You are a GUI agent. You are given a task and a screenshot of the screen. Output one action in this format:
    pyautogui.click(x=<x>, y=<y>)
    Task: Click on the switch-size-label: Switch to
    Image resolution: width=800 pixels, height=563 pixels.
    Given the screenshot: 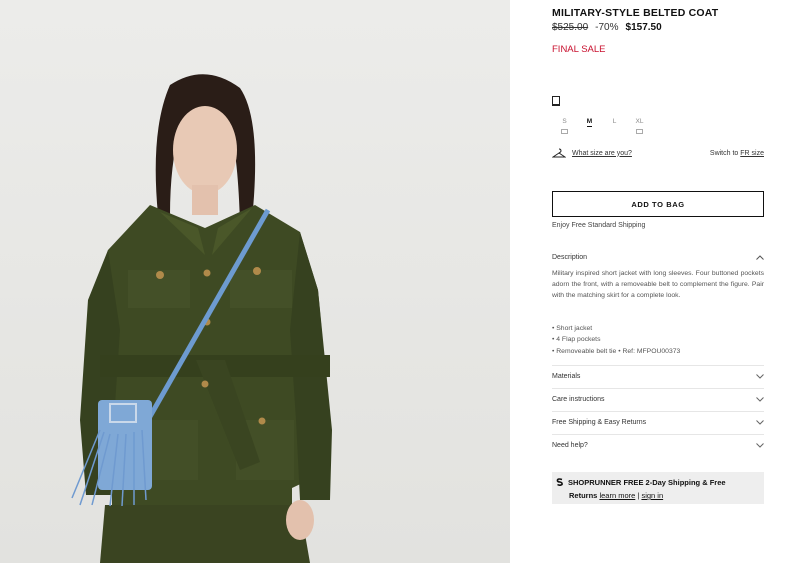 What is the action you would take?
    pyautogui.click(x=724, y=153)
    